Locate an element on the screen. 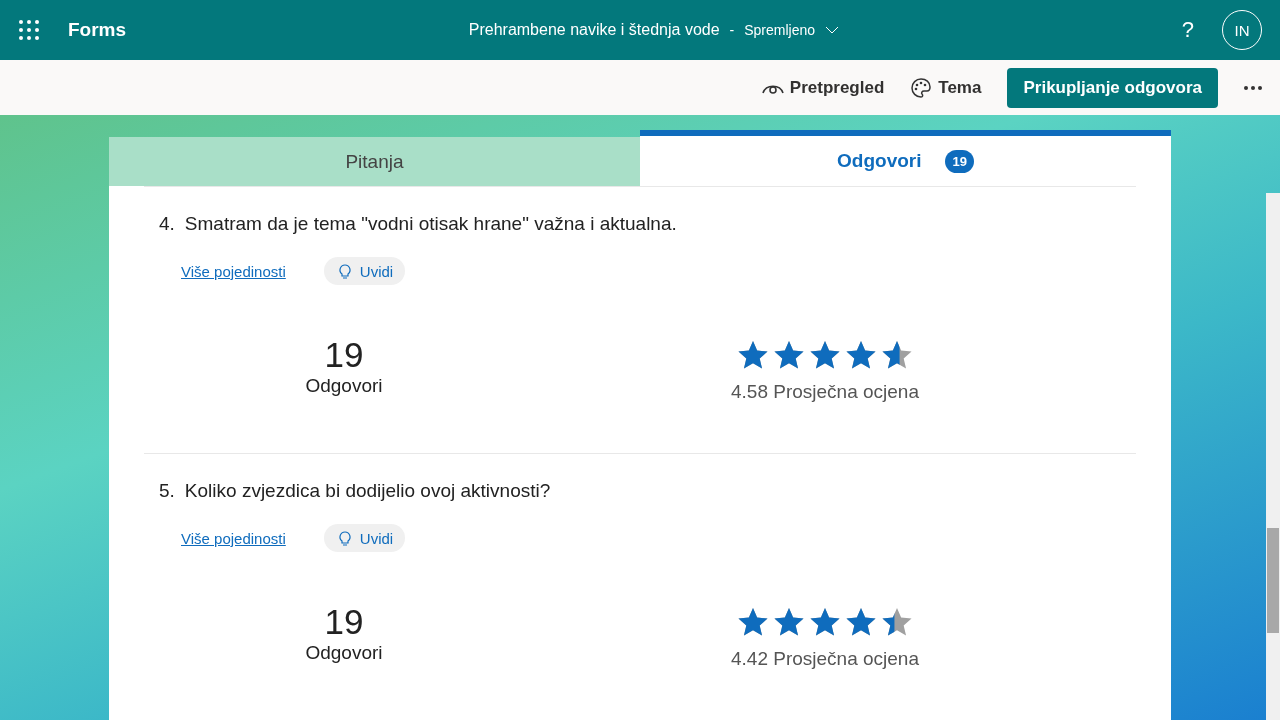 The height and width of the screenshot is (720, 1280). question-number: 4. is located at coordinates (167, 224).